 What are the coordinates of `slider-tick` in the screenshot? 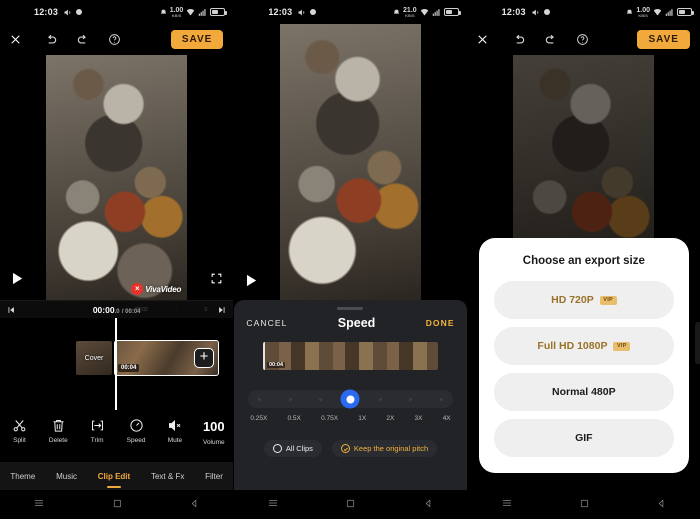 It's located at (260, 399).